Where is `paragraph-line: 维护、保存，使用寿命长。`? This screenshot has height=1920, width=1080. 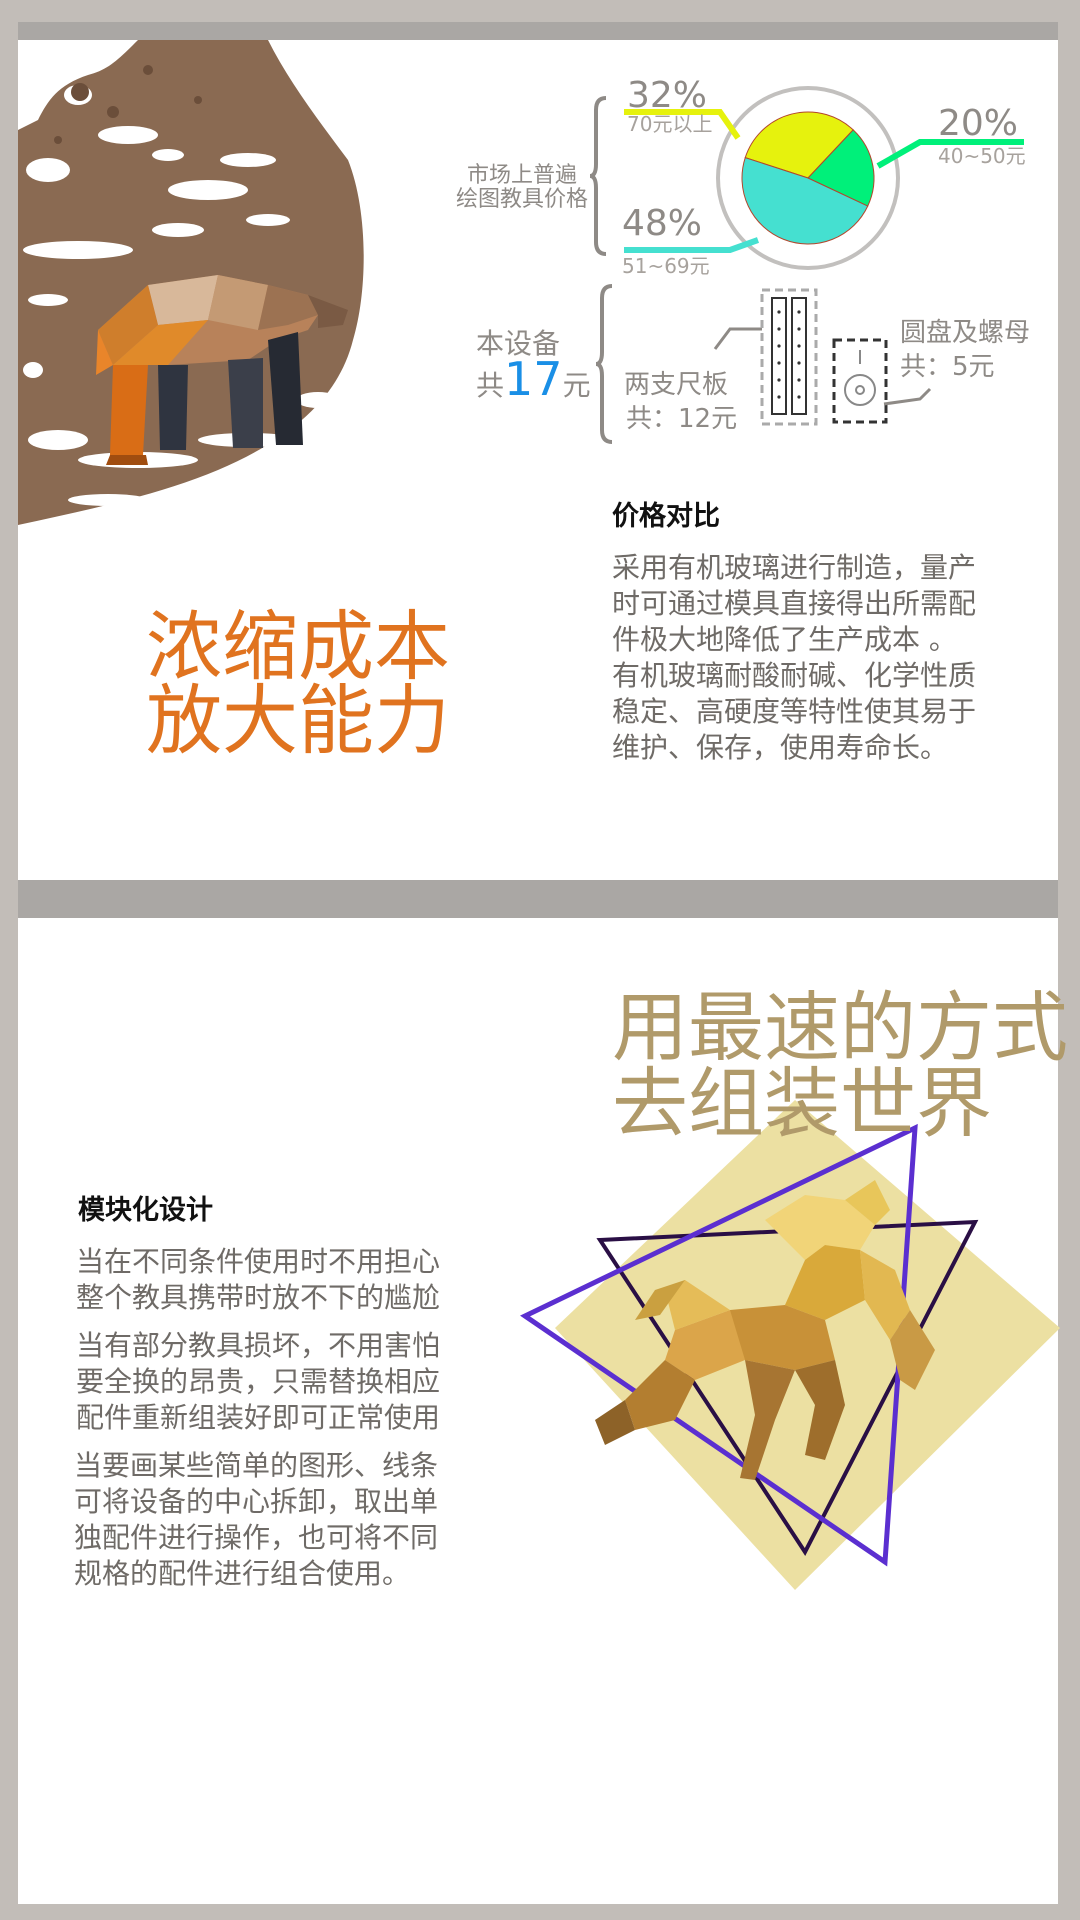 paragraph-line: 维护、保存，使用寿命长。 is located at coordinates (780, 747).